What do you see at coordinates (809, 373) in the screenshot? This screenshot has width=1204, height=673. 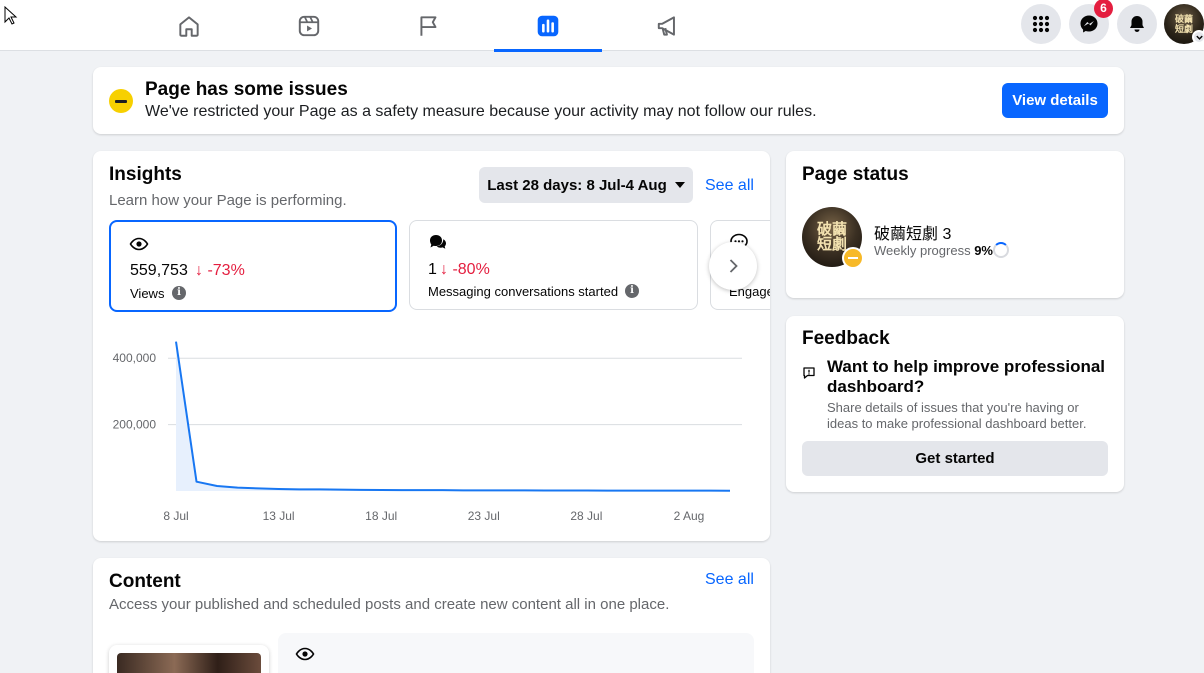 I see `feedback-message-icon` at bounding box center [809, 373].